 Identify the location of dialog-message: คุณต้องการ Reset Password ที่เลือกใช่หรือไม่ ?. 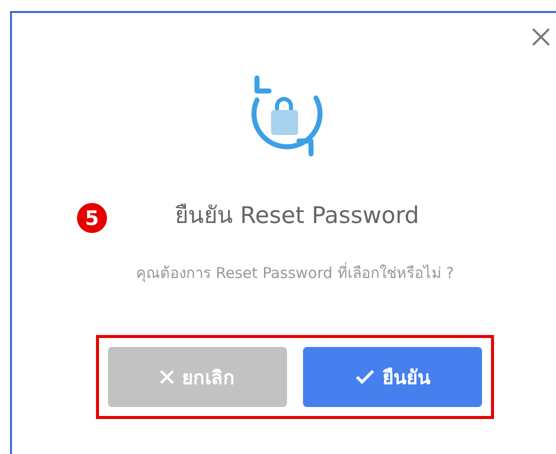
(295, 273).